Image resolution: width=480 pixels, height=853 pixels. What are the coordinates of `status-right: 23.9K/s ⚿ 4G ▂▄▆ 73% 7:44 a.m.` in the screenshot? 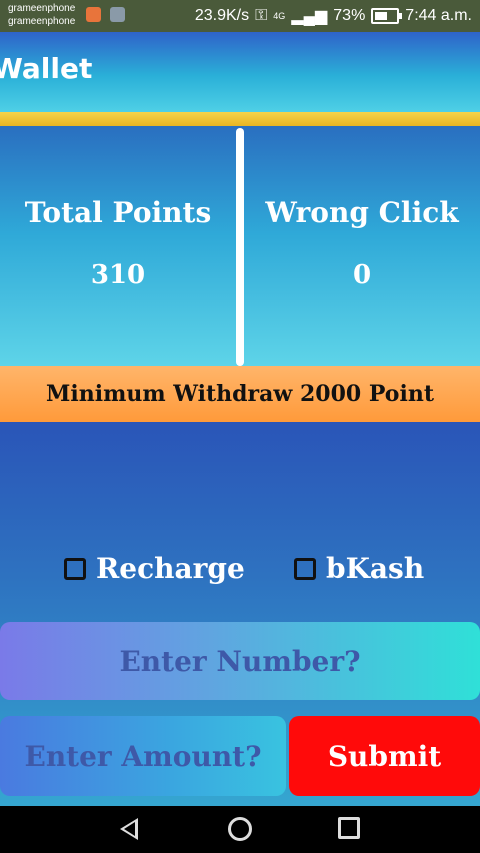 It's located at (333, 16).